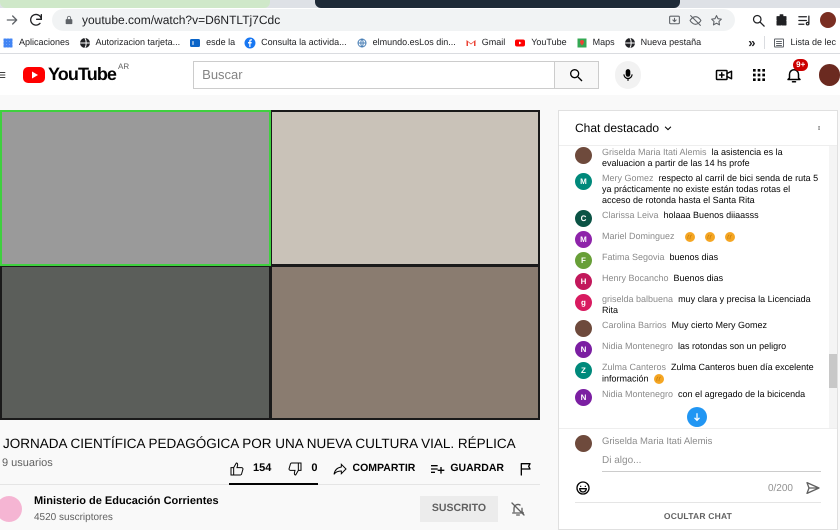  Describe the element at coordinates (518, 508) in the screenshot. I see `bell-off-icon` at that location.